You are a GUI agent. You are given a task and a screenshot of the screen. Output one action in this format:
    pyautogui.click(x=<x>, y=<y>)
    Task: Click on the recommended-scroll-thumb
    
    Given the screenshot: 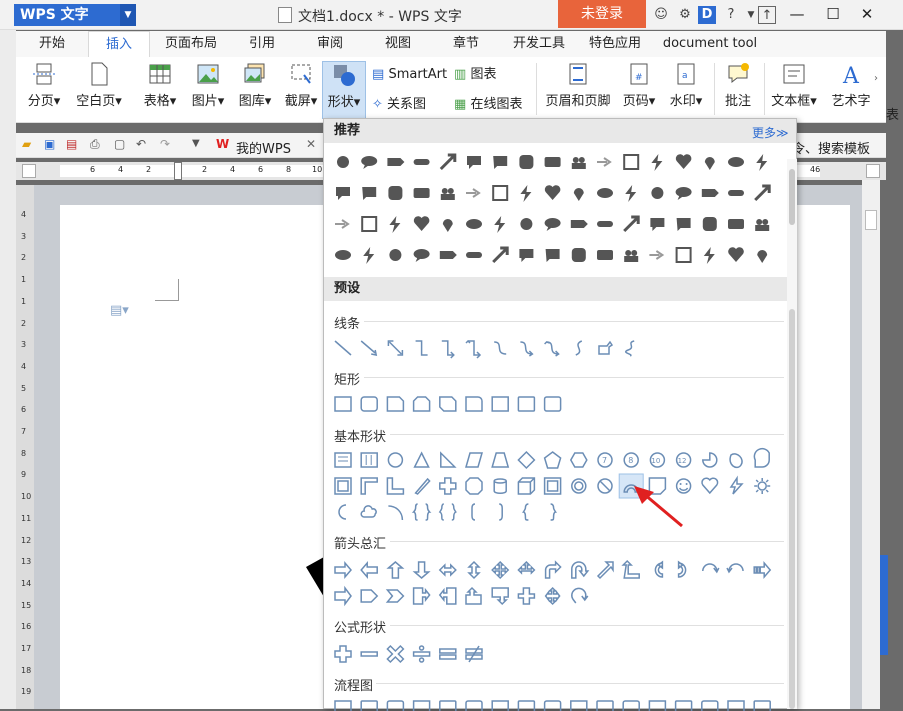 What is the action you would take?
    pyautogui.click(x=792, y=197)
    